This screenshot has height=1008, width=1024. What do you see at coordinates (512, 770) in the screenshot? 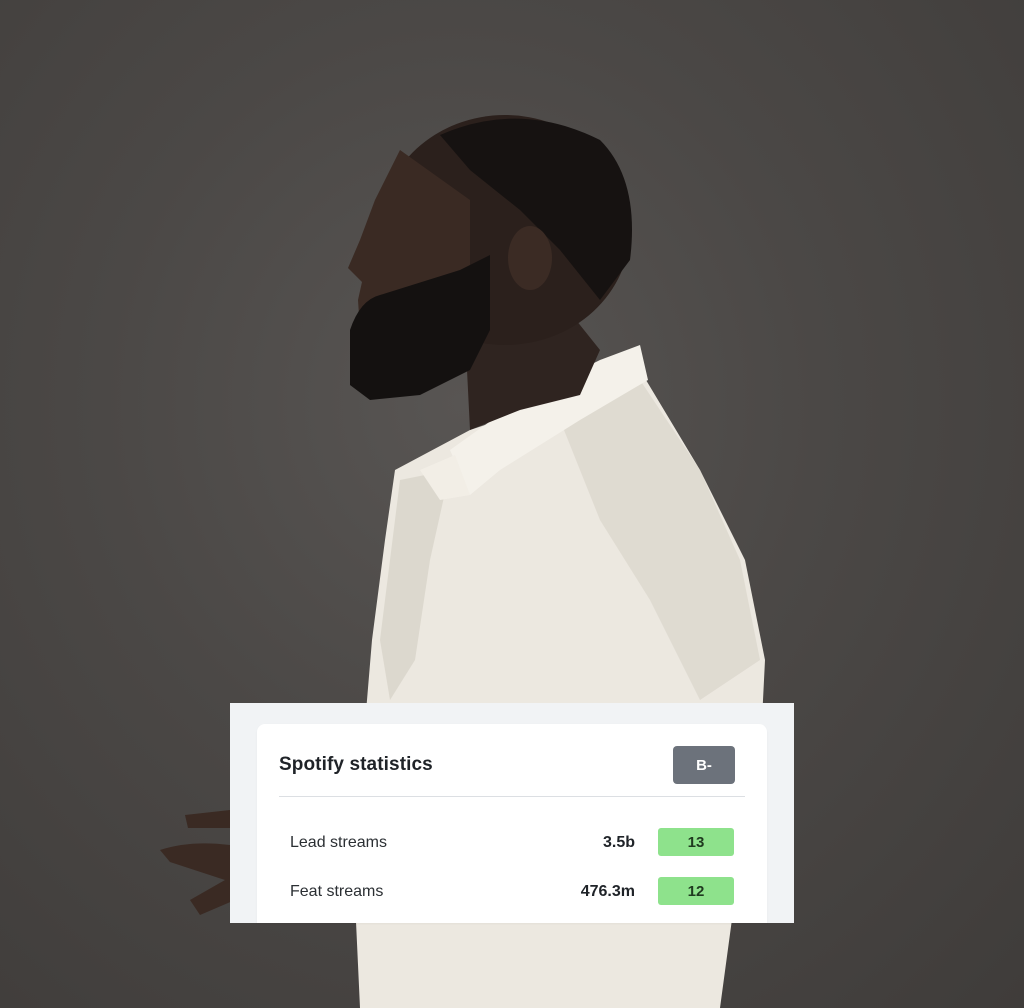
I see `card-header: Spotify statistics B-` at bounding box center [512, 770].